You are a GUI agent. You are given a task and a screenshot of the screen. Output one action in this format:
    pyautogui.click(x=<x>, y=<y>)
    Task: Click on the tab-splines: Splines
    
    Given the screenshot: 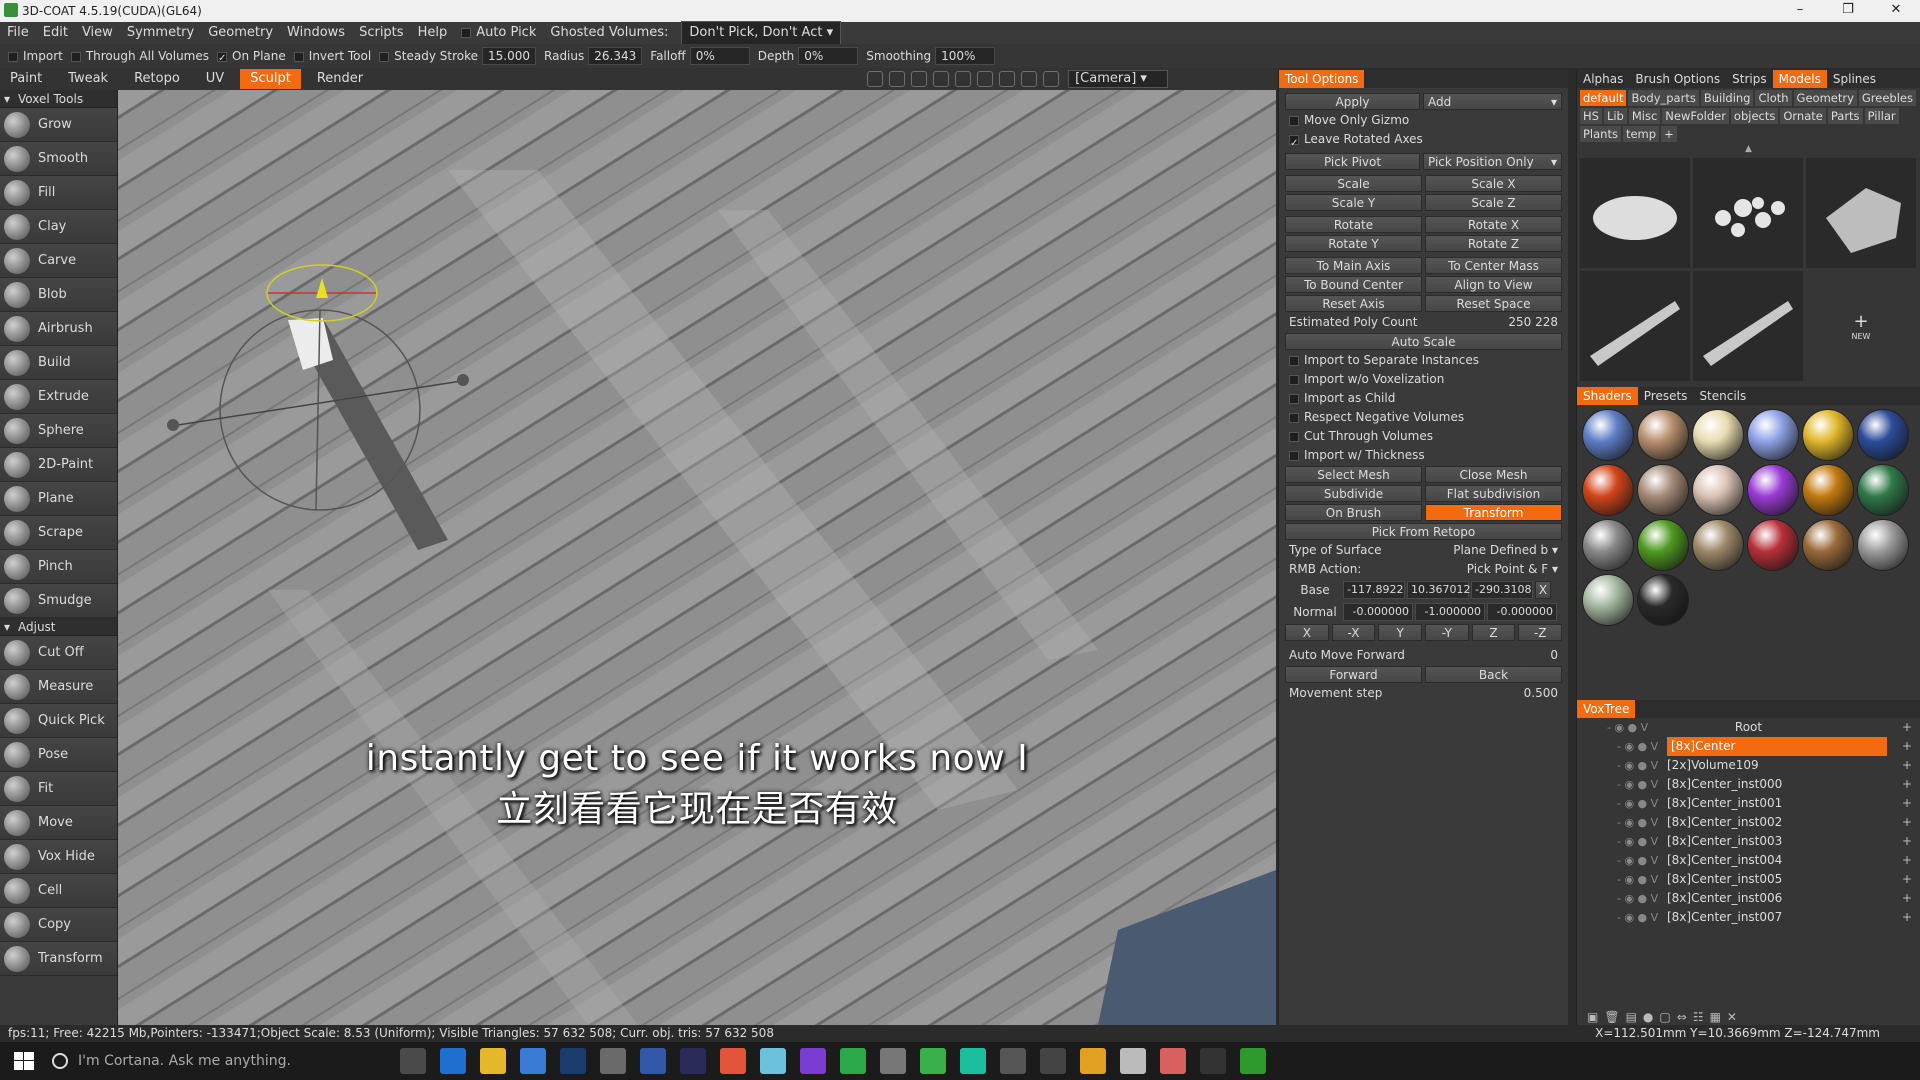 What is the action you would take?
    pyautogui.click(x=1854, y=79)
    